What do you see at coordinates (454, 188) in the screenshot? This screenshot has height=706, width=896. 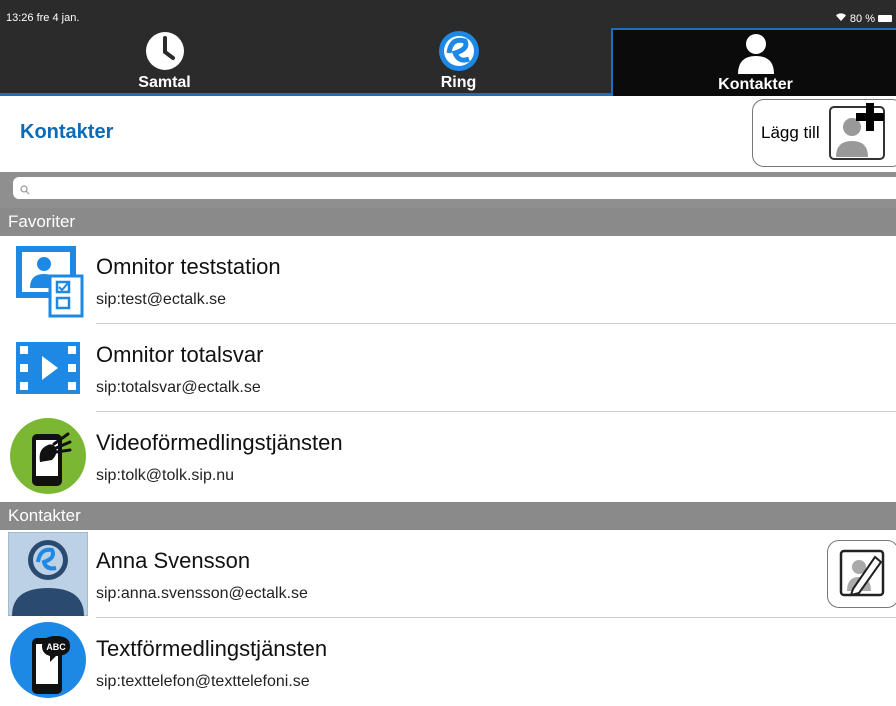 I see `search-input` at bounding box center [454, 188].